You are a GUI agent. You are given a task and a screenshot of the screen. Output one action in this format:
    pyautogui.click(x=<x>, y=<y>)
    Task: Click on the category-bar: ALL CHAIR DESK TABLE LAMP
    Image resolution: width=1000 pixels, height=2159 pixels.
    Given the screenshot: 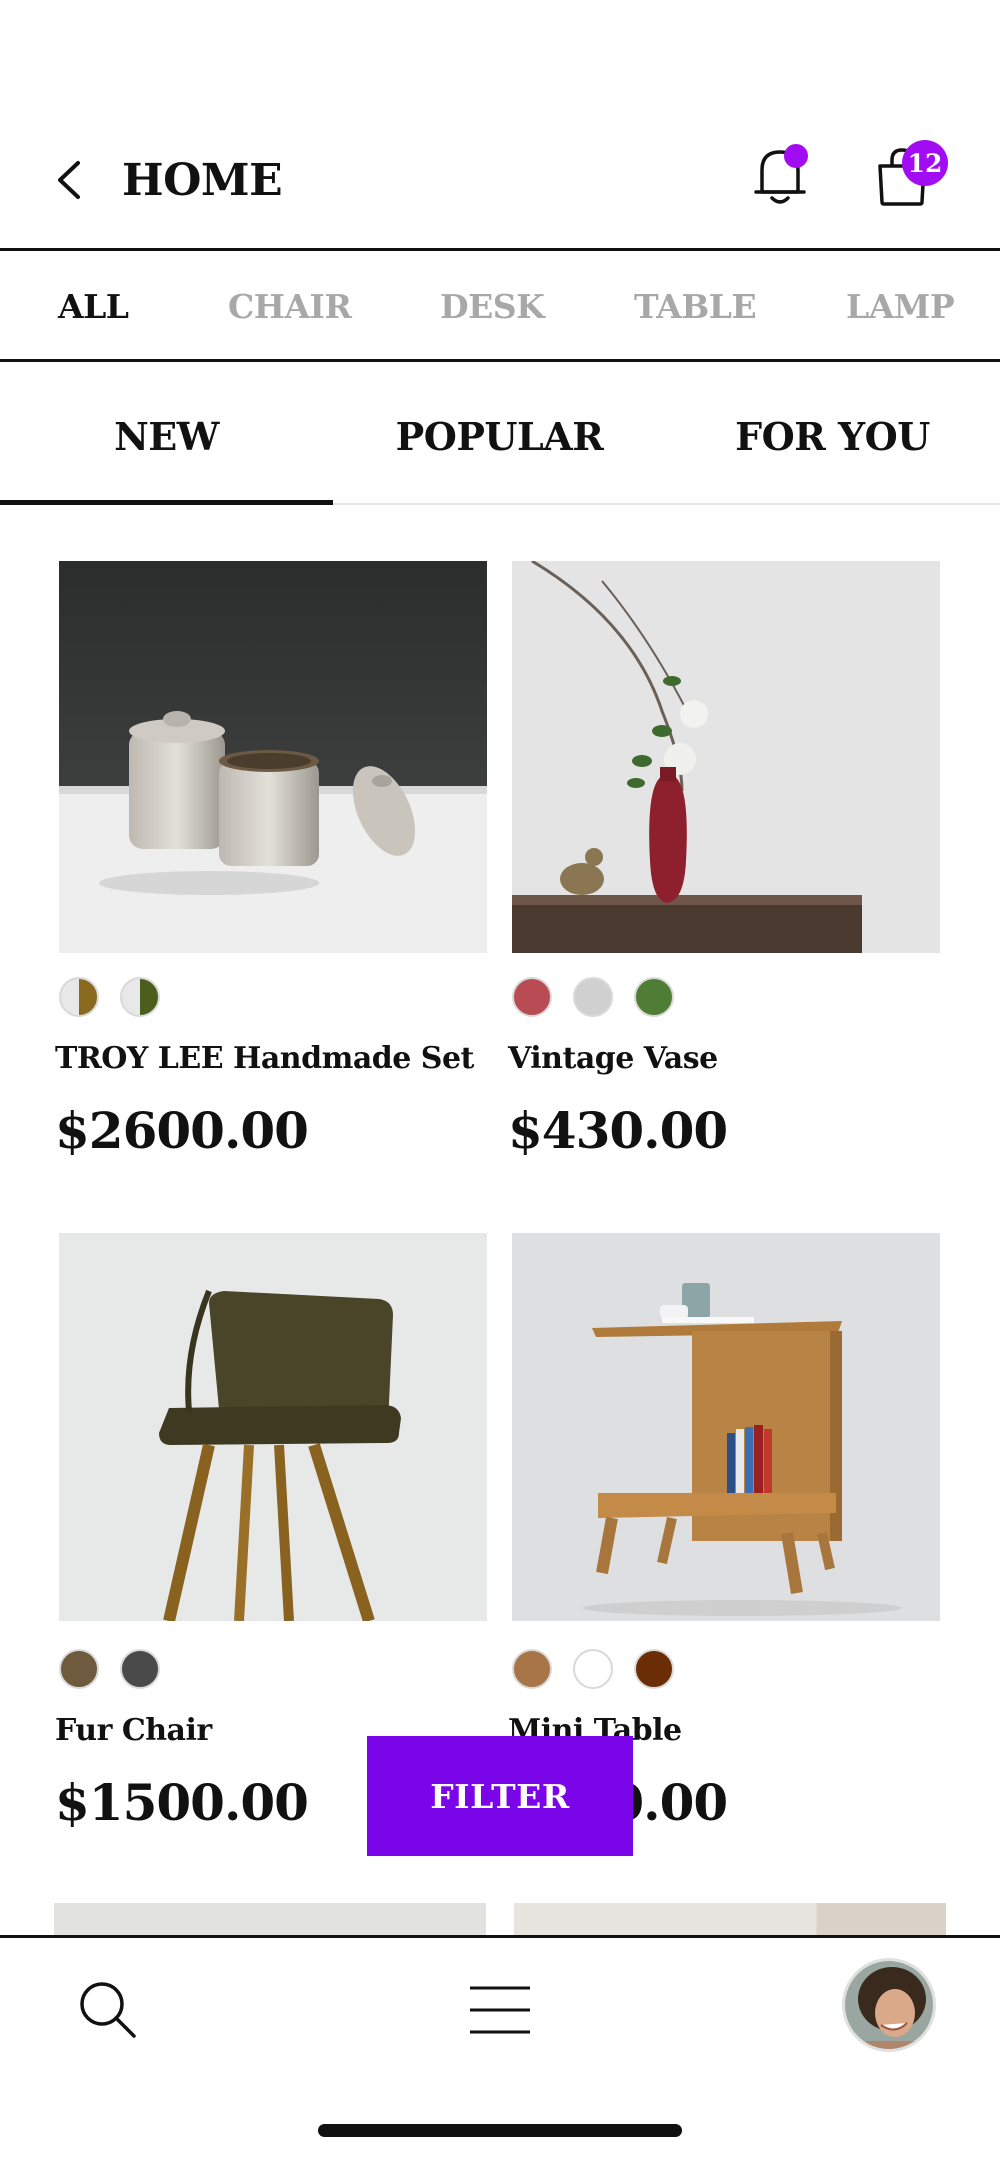 What is the action you would take?
    pyautogui.click(x=500, y=305)
    